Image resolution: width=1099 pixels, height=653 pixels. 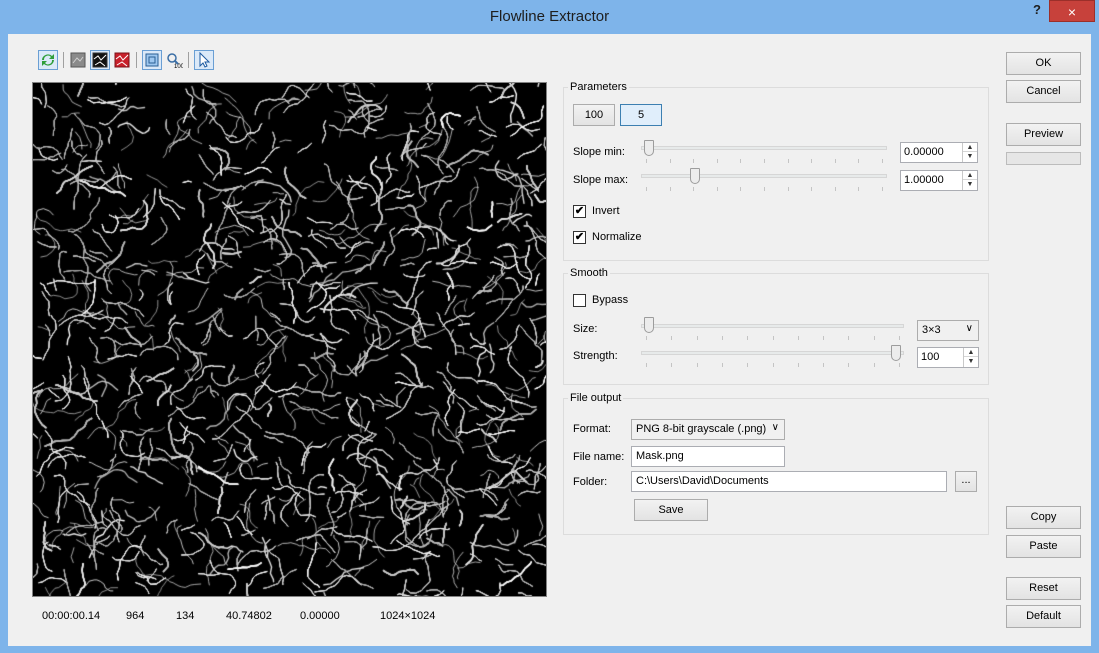 What do you see at coordinates (71, 616) in the screenshot?
I see `status-time: 00:00:00.14` at bounding box center [71, 616].